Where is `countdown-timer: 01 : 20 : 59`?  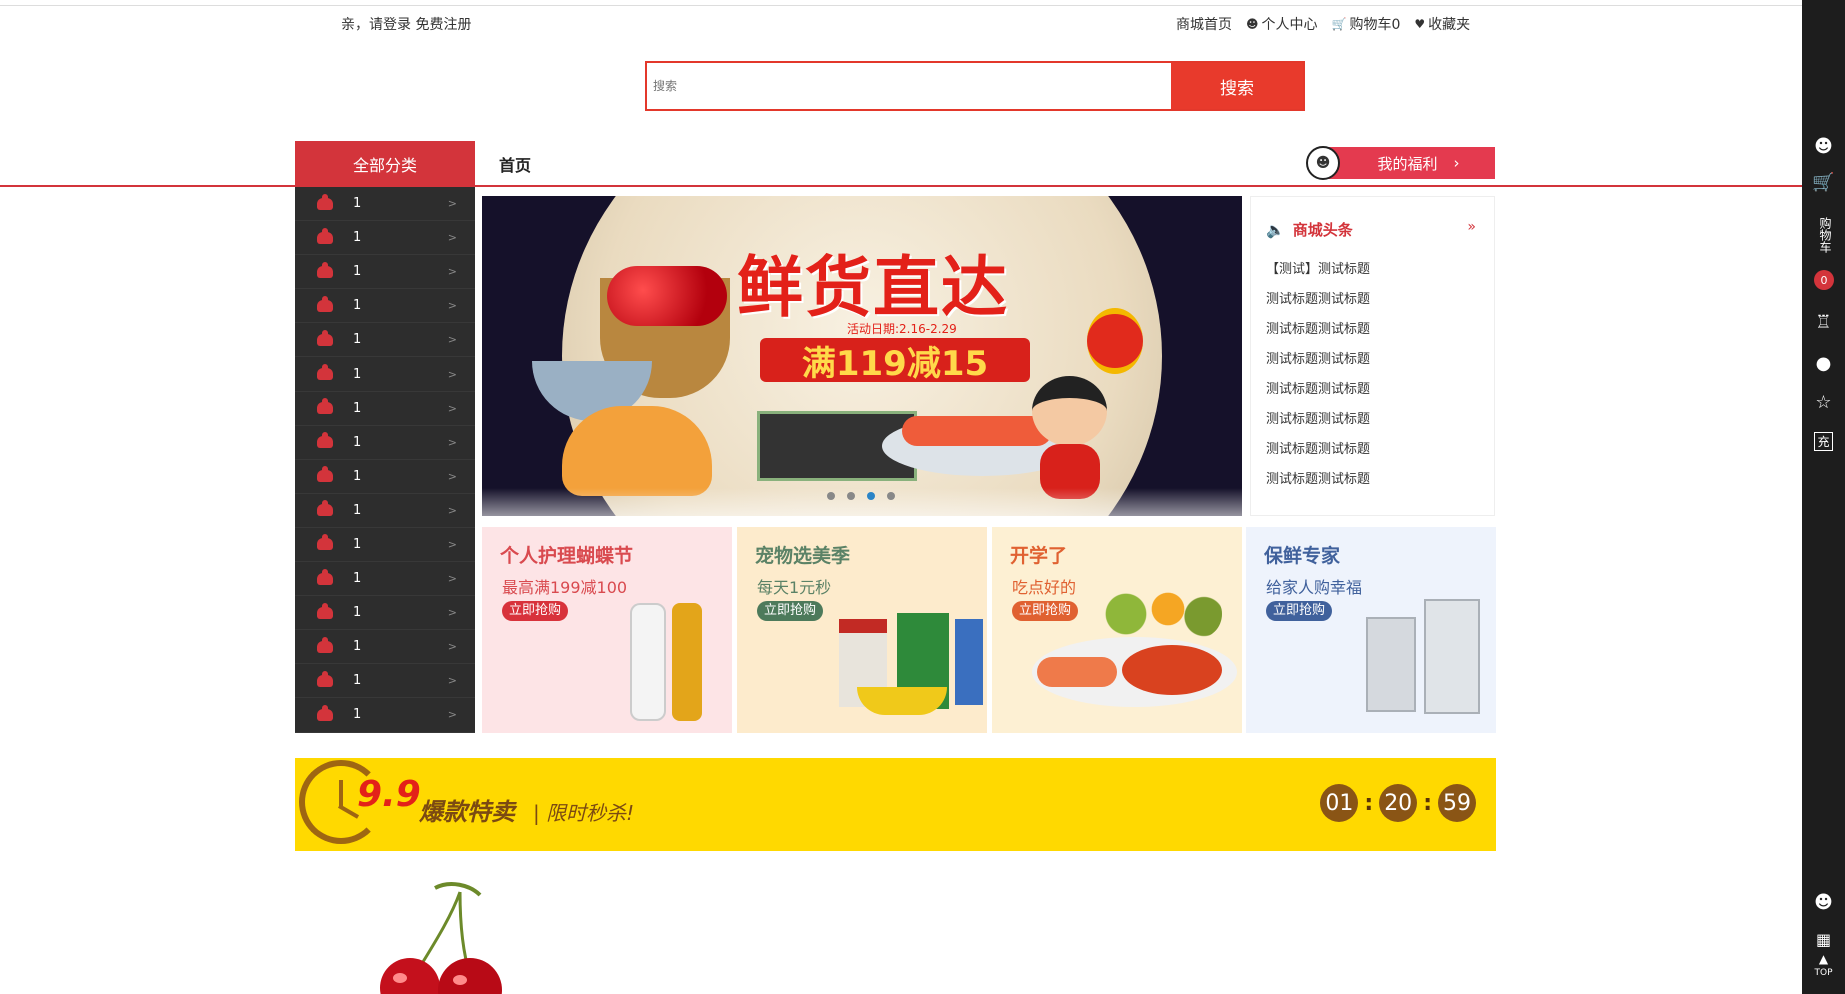
countdown-timer: 01 : 20 : 59 is located at coordinates (1398, 803).